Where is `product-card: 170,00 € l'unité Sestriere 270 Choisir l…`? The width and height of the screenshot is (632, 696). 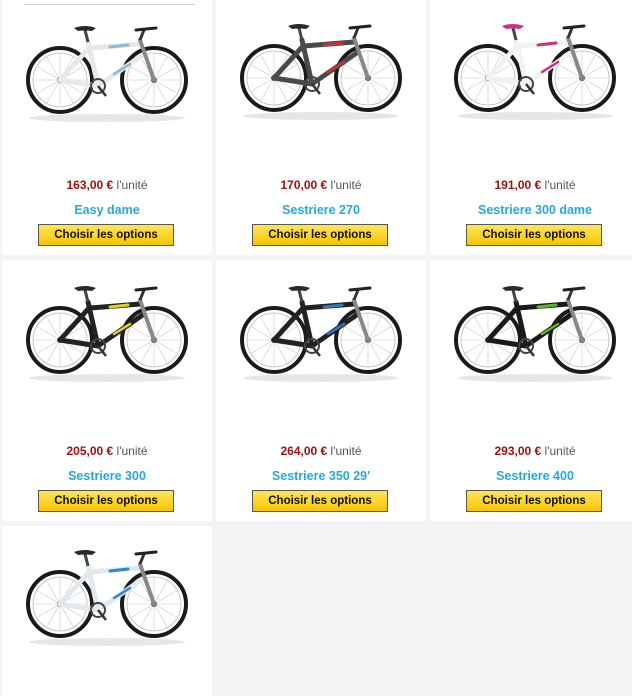
product-card: 170,00 € l'unité Sestriere 270 Choisir l… is located at coordinates (321, 127).